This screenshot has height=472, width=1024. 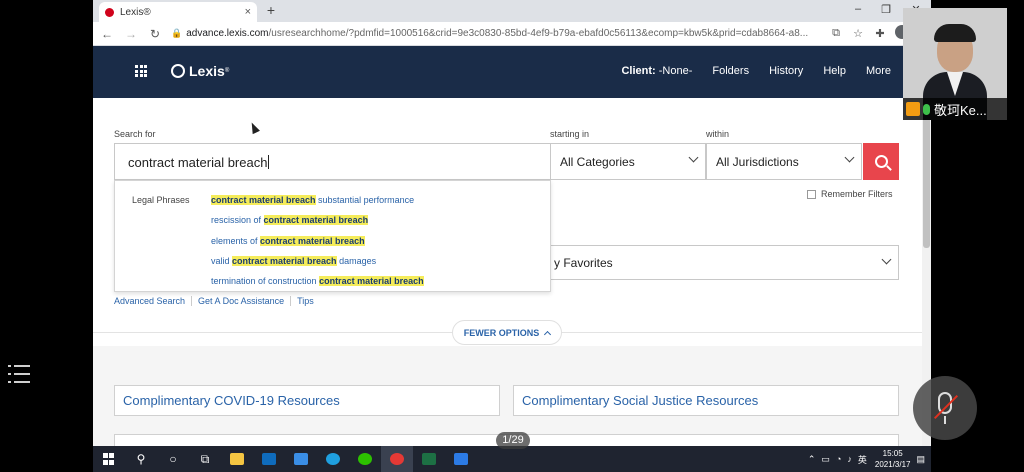 I want to click on covid-resources-card: Complimentary COVID-19 Resources, so click(x=307, y=400).